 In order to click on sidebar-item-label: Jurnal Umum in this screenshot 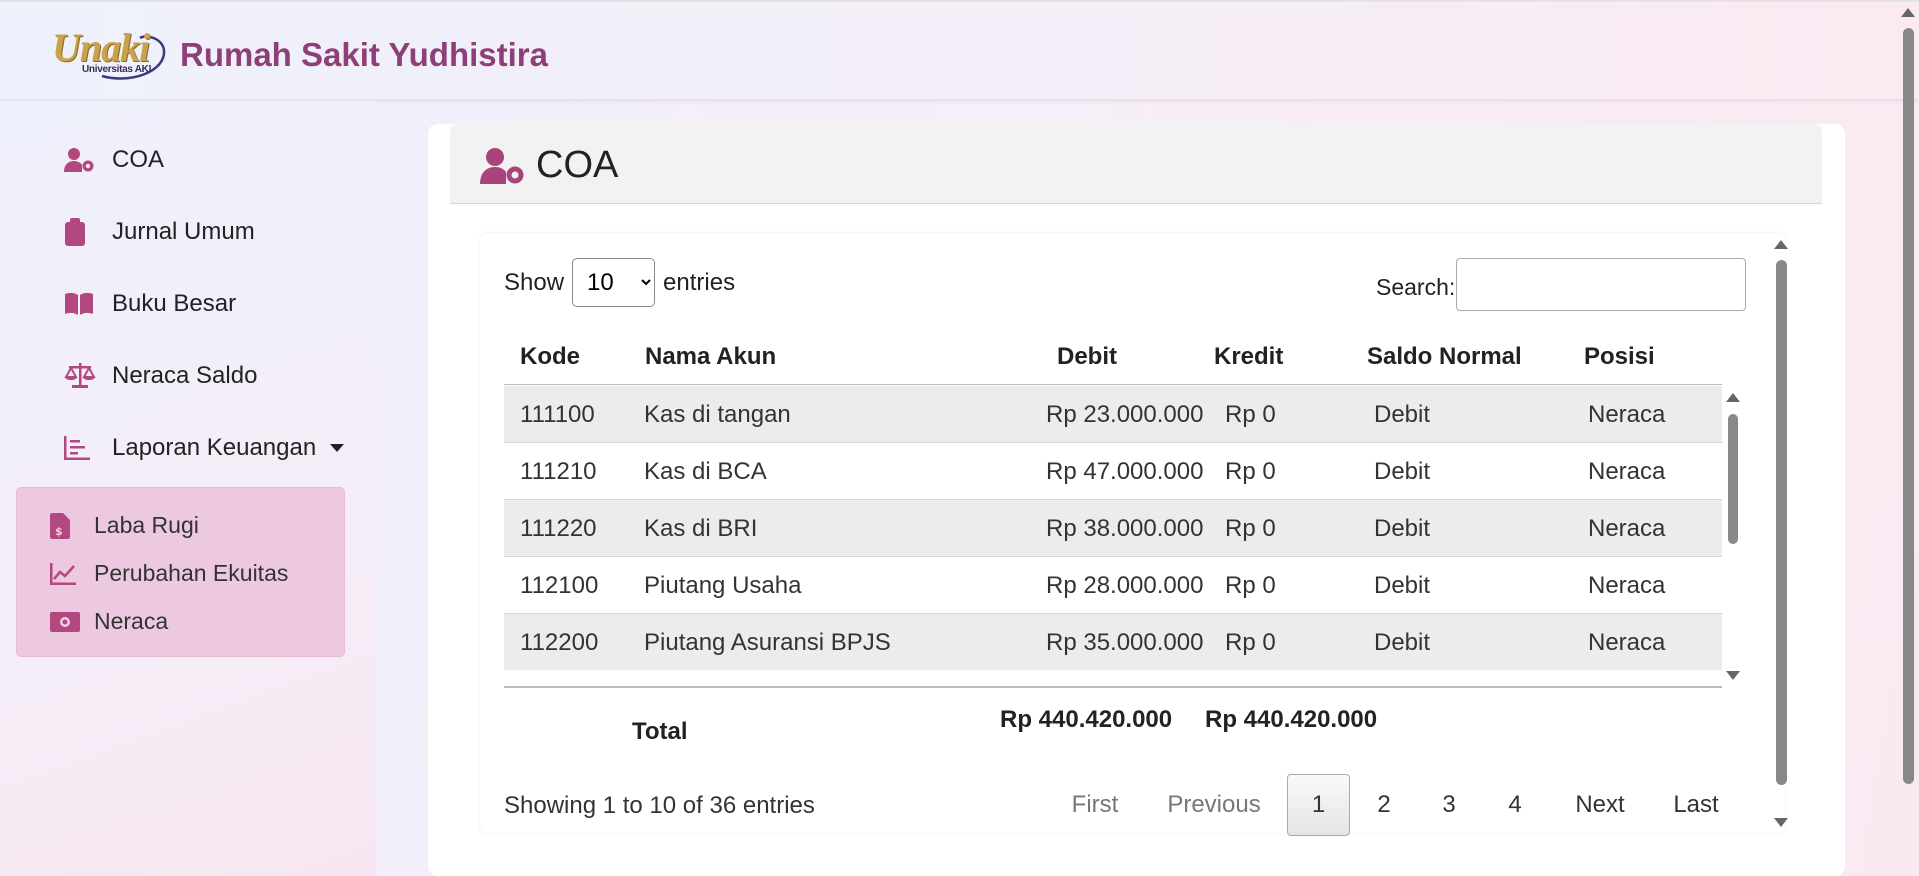, I will do `click(183, 231)`.